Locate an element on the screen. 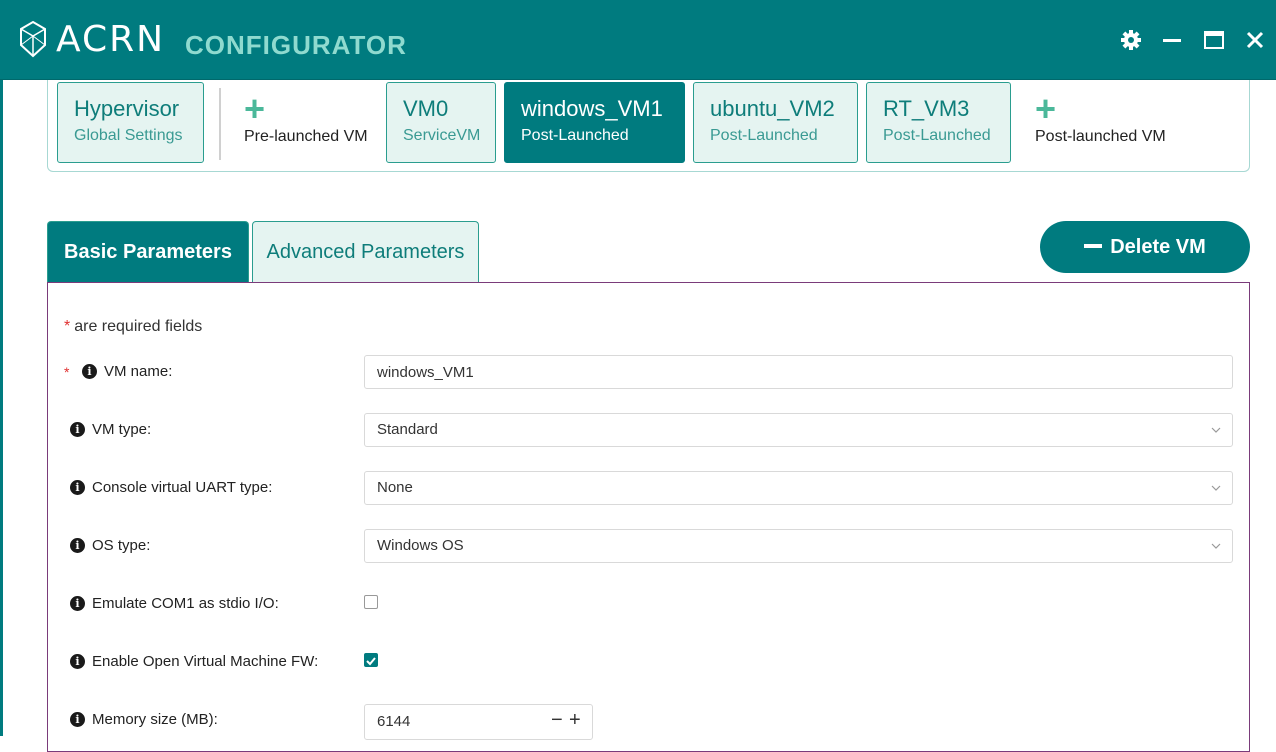 This screenshot has width=1276, height=752. os-type-select: Windows OS is located at coordinates (798, 546).